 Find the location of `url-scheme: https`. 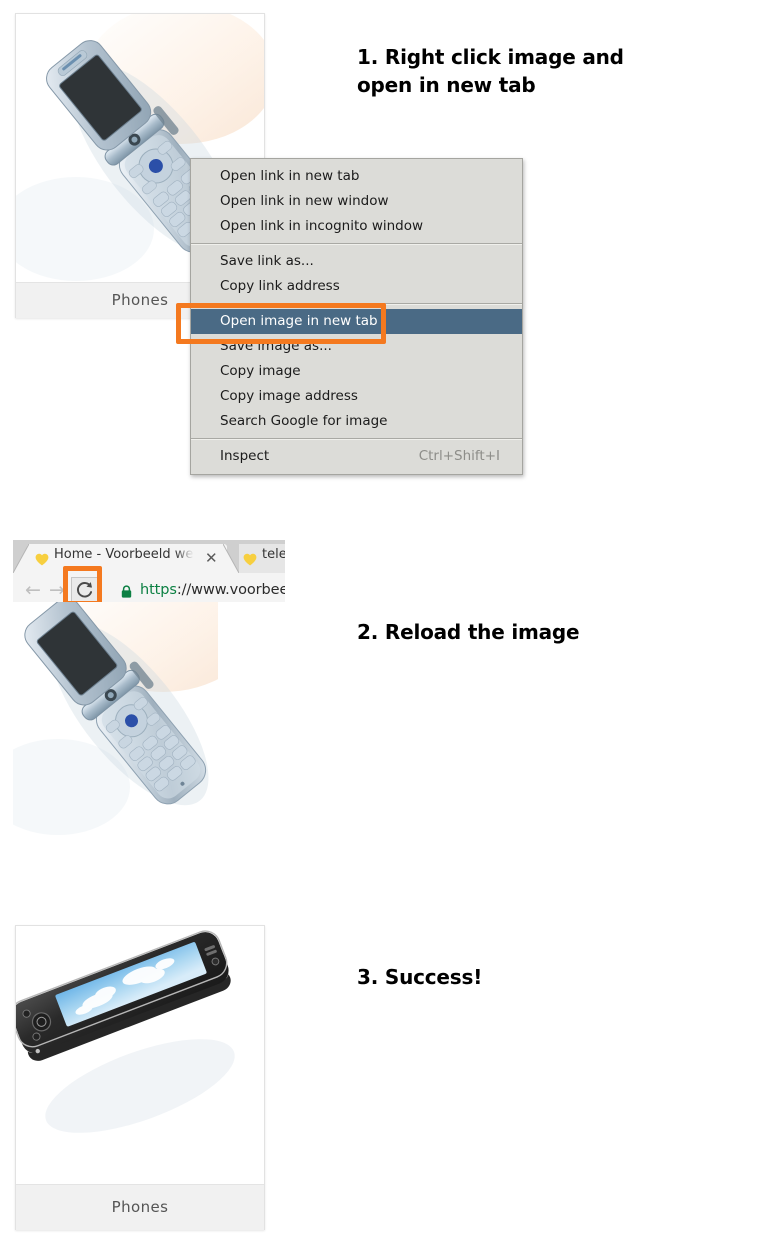

url-scheme: https is located at coordinates (158, 590).